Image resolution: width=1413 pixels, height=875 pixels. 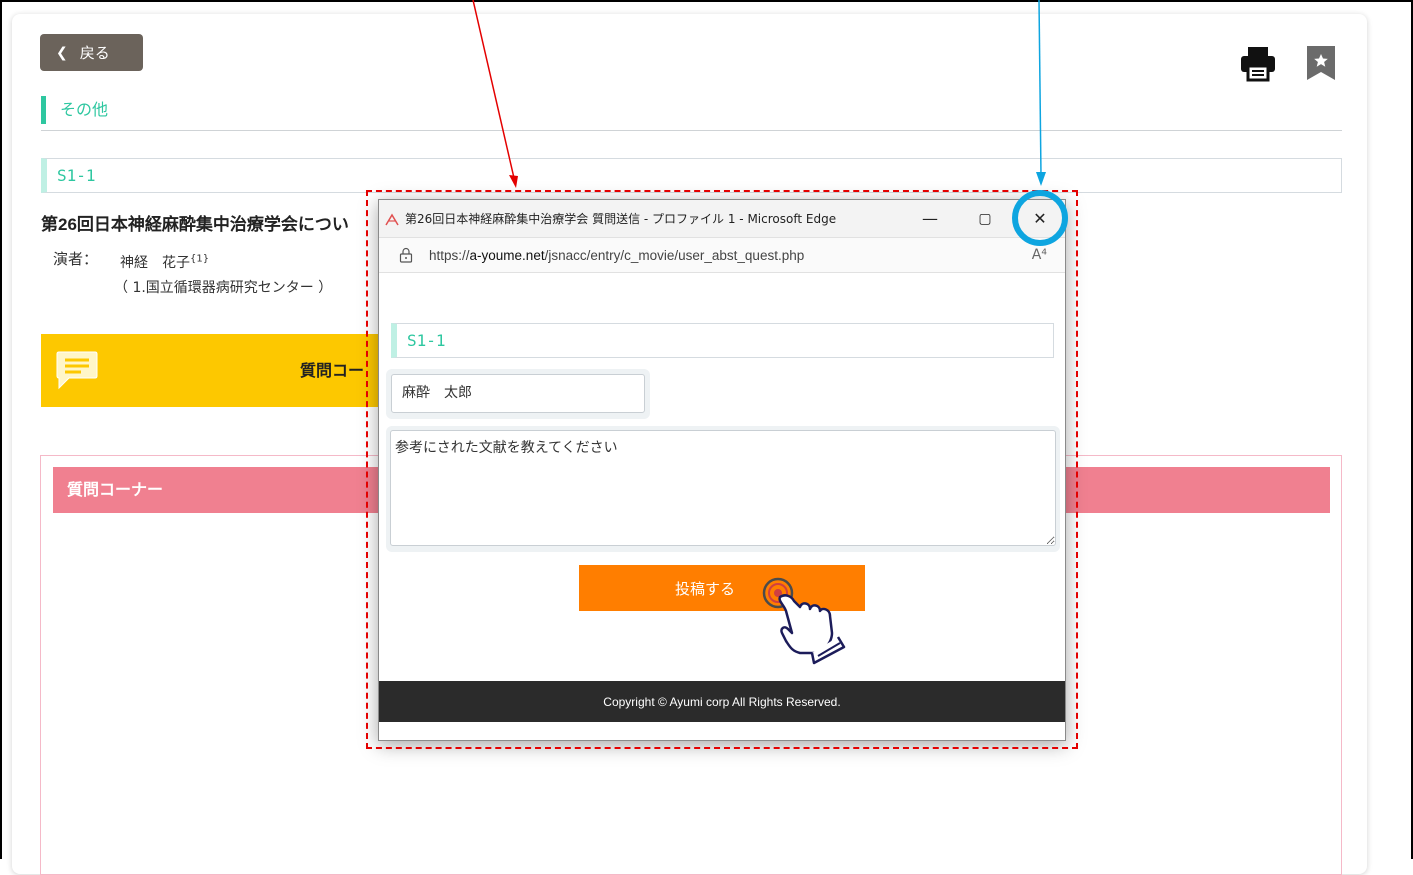 I want to click on read-aloud-icon: A⁴, so click(x=1039, y=255).